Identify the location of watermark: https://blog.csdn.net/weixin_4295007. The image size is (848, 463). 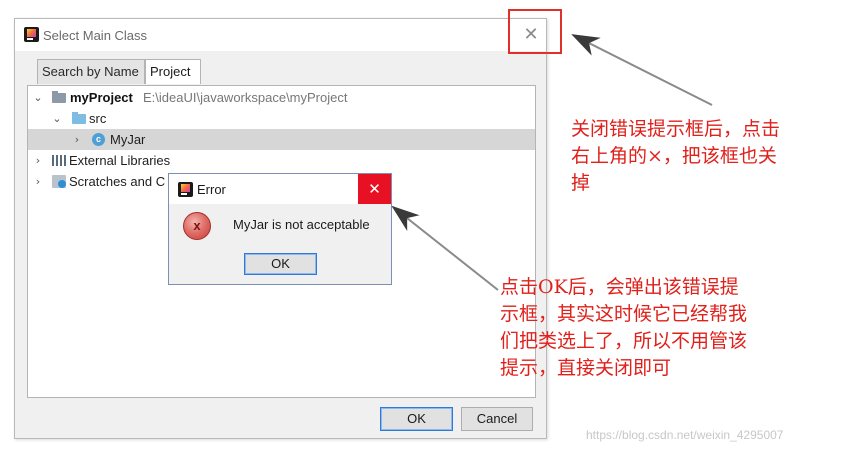
(685, 435).